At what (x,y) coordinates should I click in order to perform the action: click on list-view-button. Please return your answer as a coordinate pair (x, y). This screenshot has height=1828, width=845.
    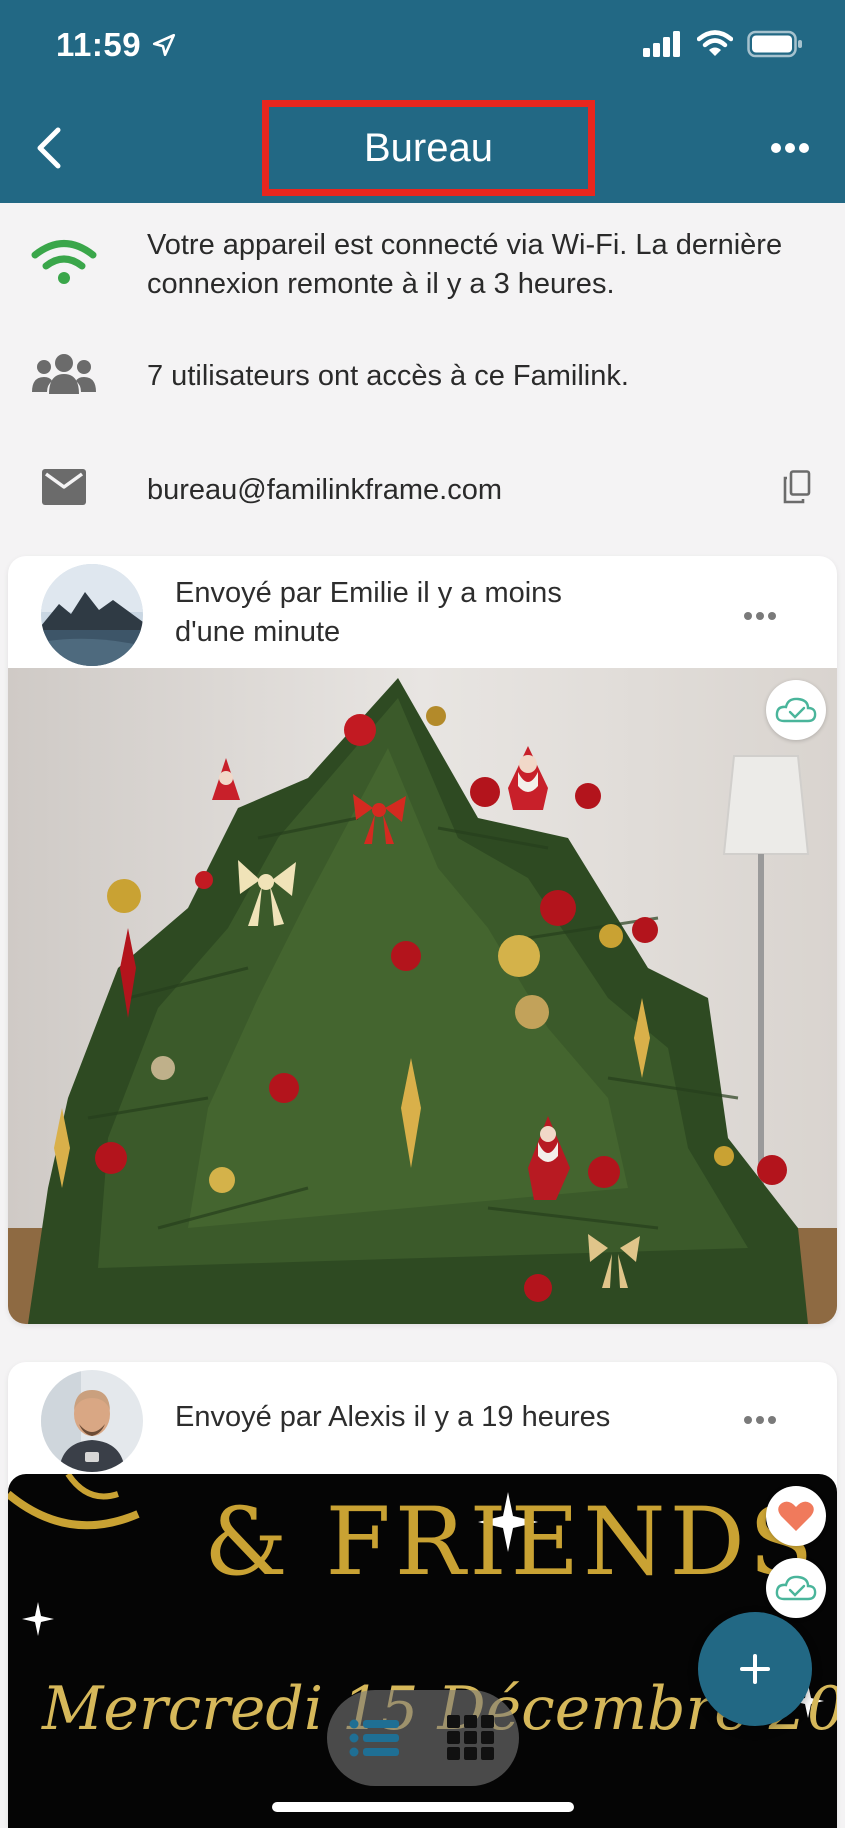
    Looking at the image, I should click on (375, 1738).